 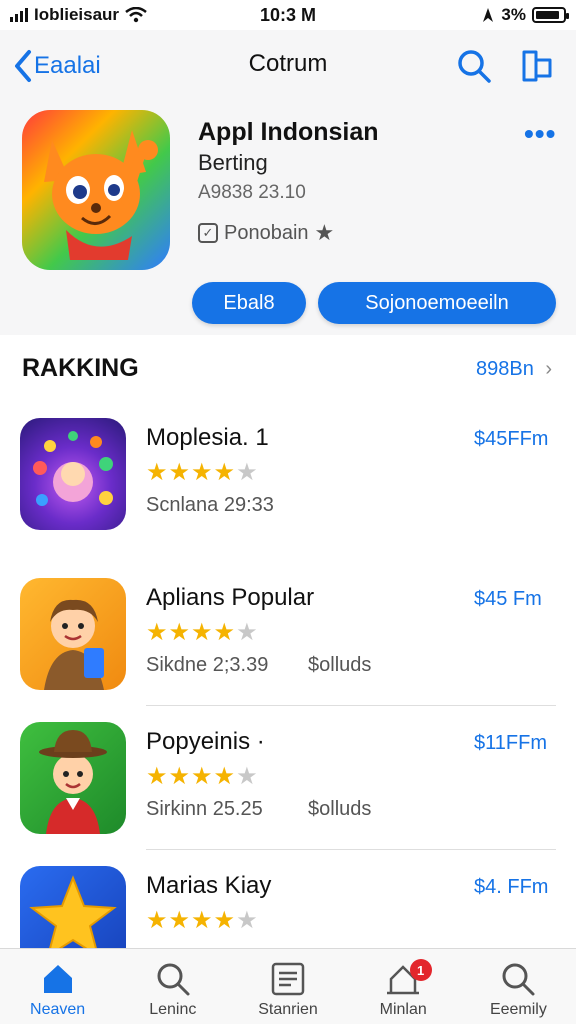 What do you see at coordinates (437, 303) in the screenshot?
I see `secondary-action-button: Sojonoemoeeiln` at bounding box center [437, 303].